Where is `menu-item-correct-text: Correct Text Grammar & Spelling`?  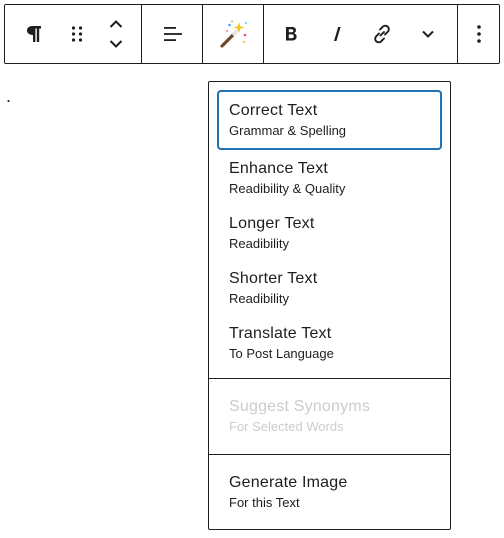 menu-item-correct-text: Correct Text Grammar & Spelling is located at coordinates (329, 120).